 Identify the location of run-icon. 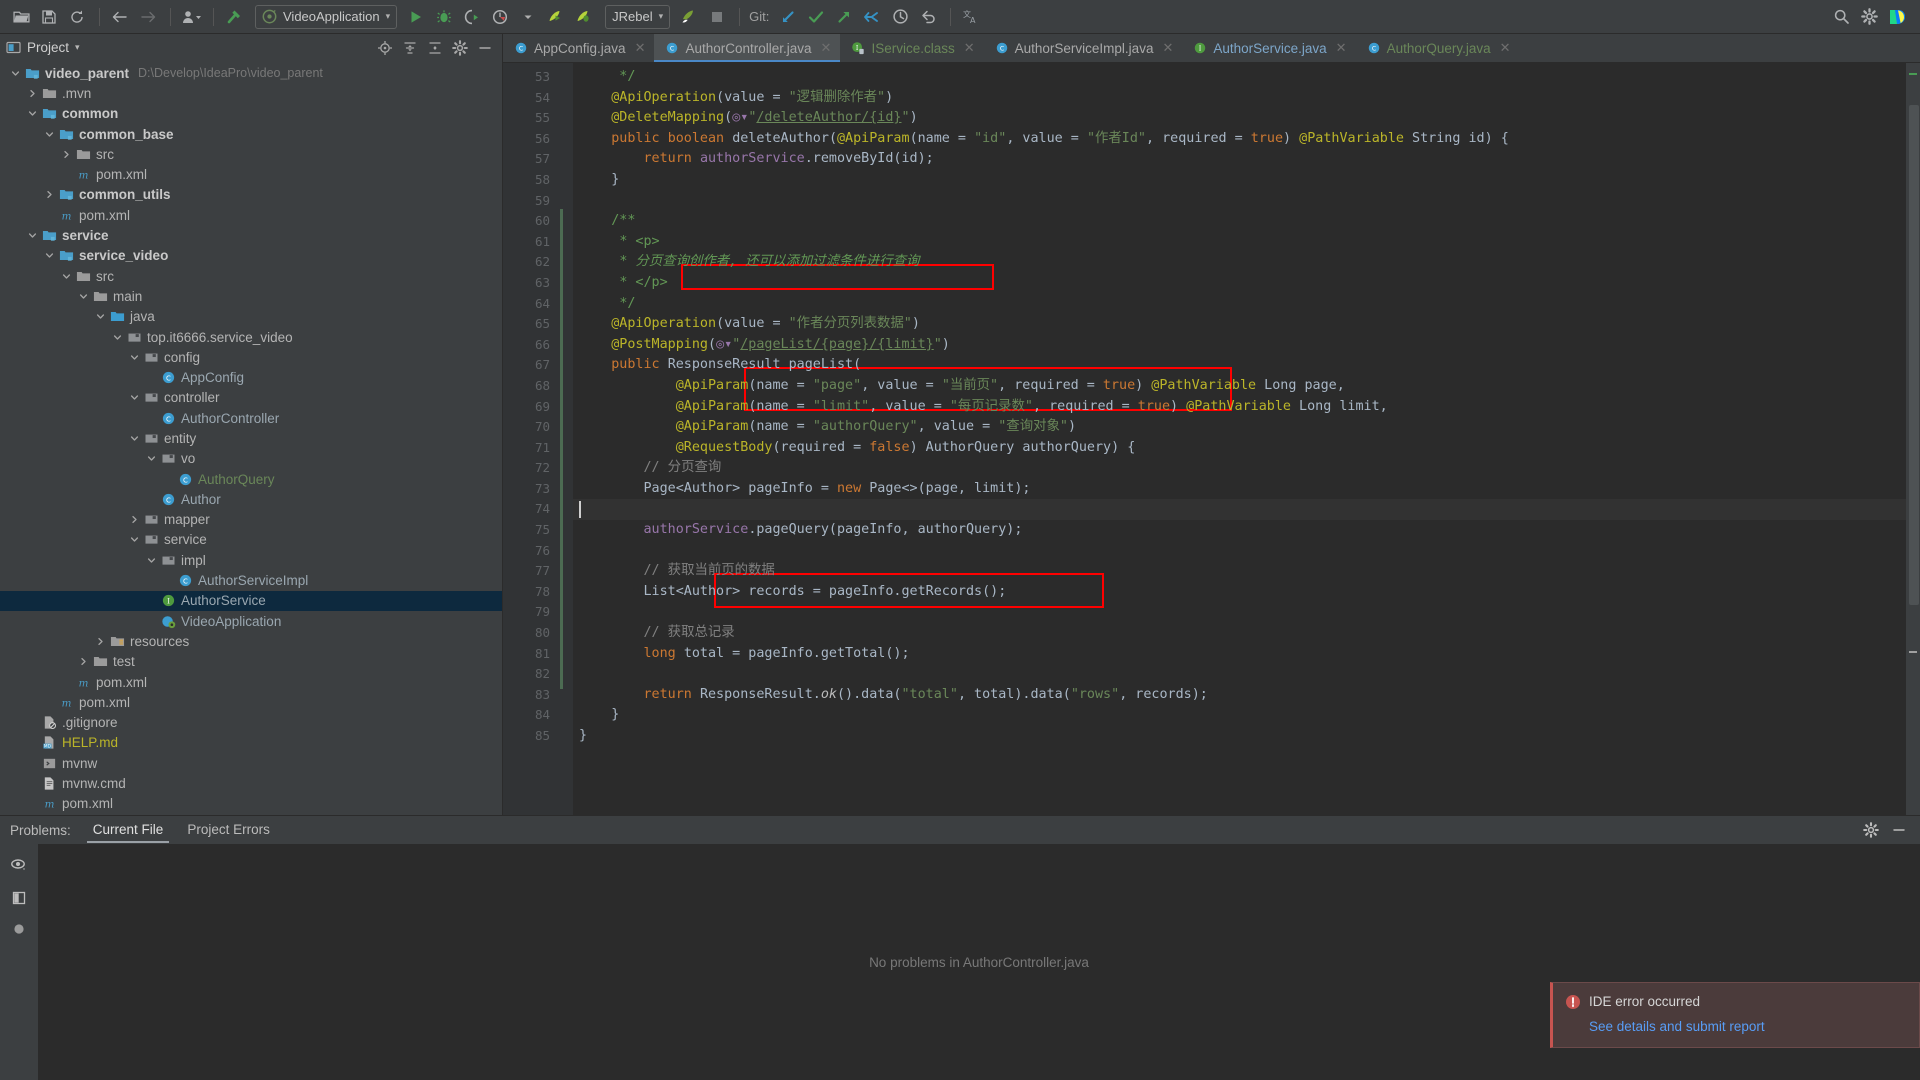
(416, 17).